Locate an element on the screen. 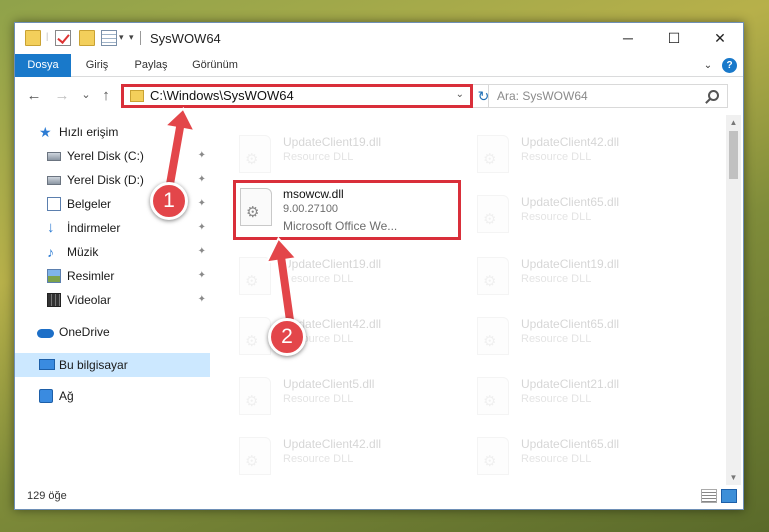 This screenshot has width=769, height=532. callout-one: 1 is located at coordinates (169, 201).